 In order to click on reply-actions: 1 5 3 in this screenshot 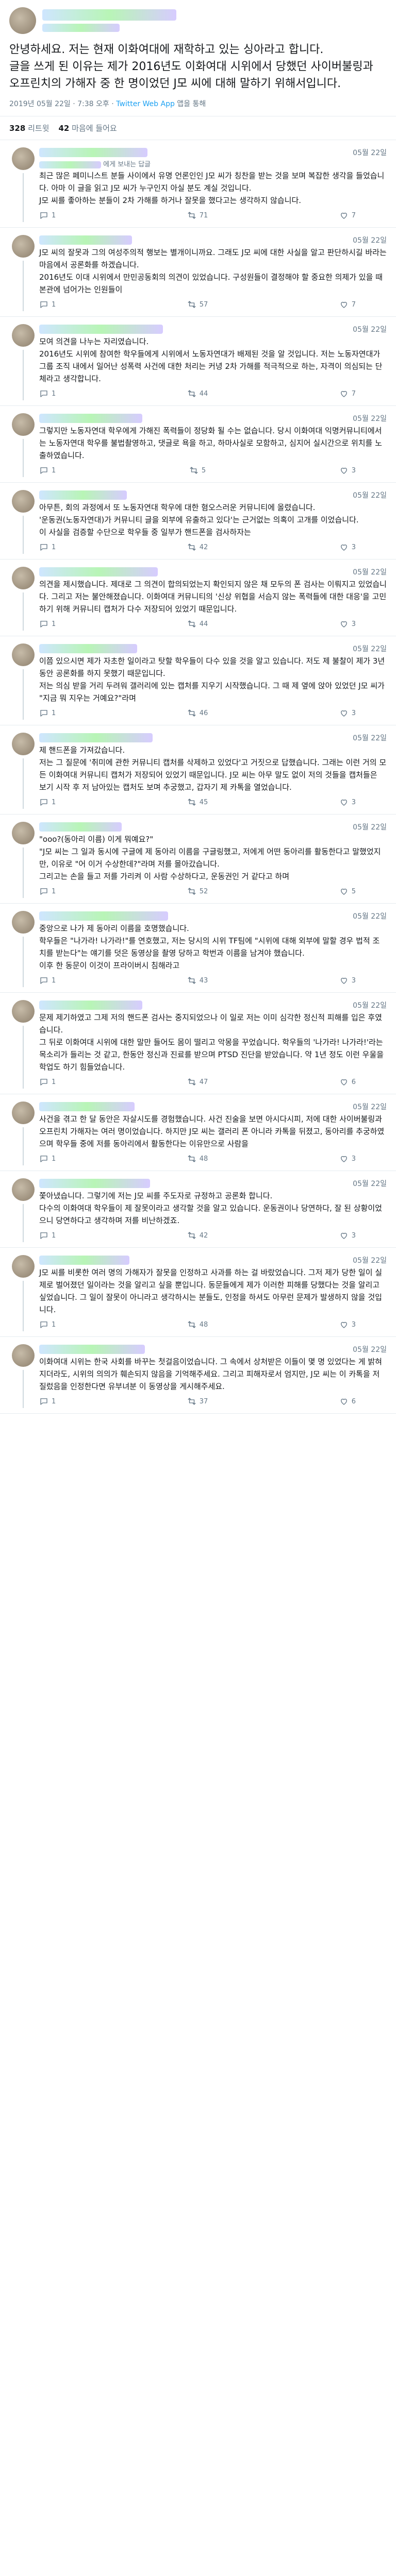, I will do `click(213, 469)`.